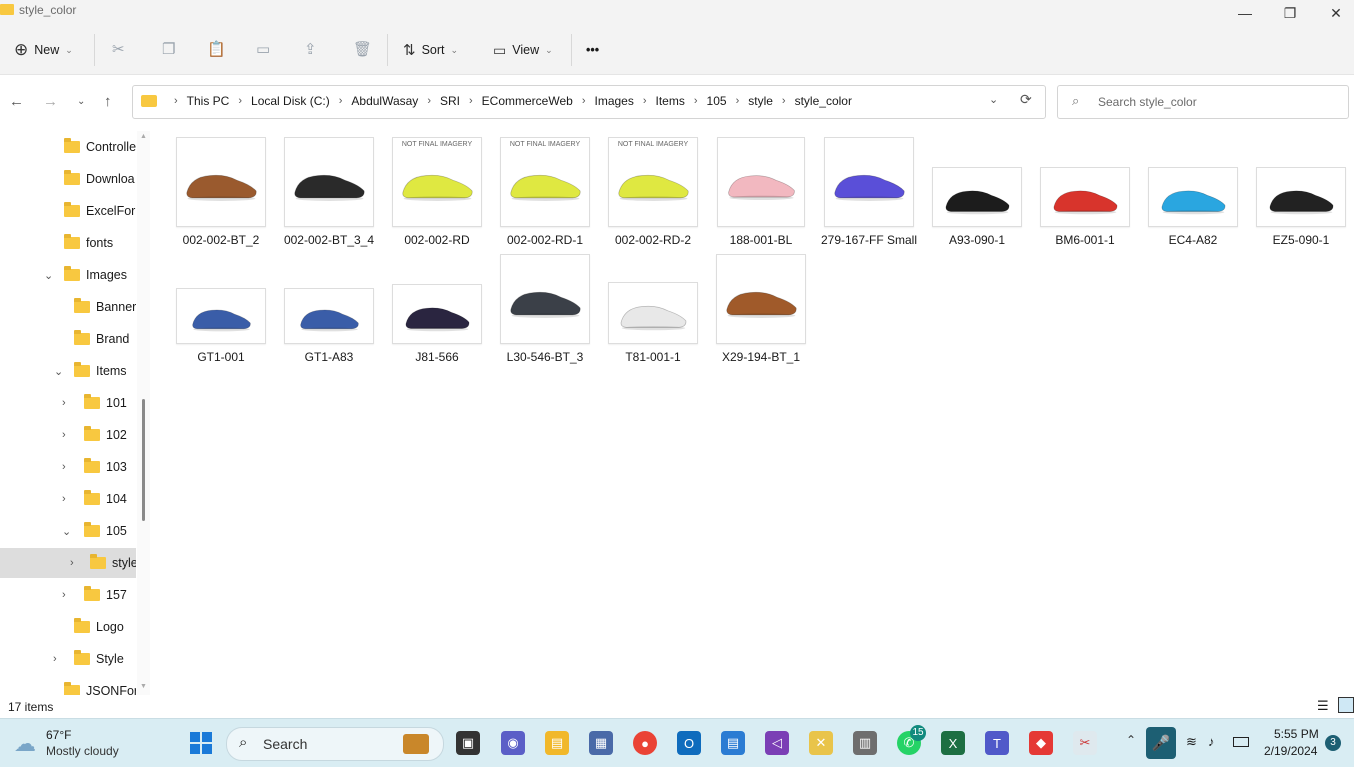  Describe the element at coordinates (68, 275) in the screenshot. I see `sidebar-item: ⌄ Images` at that location.